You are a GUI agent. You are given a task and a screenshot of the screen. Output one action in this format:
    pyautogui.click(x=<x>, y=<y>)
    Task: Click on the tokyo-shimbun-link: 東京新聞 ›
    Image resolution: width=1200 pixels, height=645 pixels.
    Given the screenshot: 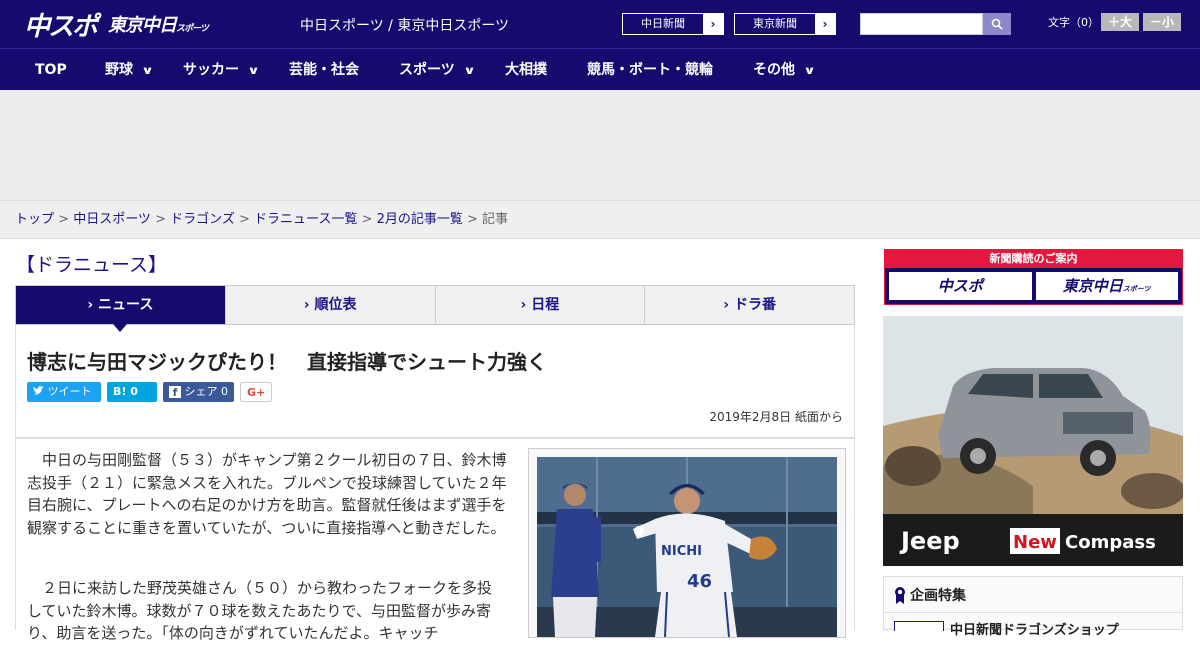 What is the action you would take?
    pyautogui.click(x=785, y=24)
    